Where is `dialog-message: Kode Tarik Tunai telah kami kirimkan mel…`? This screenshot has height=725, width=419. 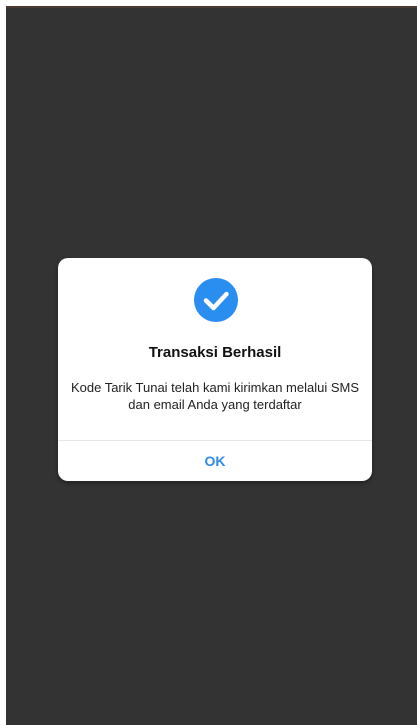
dialog-message: Kode Tarik Tunai telah kami kirimkan mel… is located at coordinates (215, 396).